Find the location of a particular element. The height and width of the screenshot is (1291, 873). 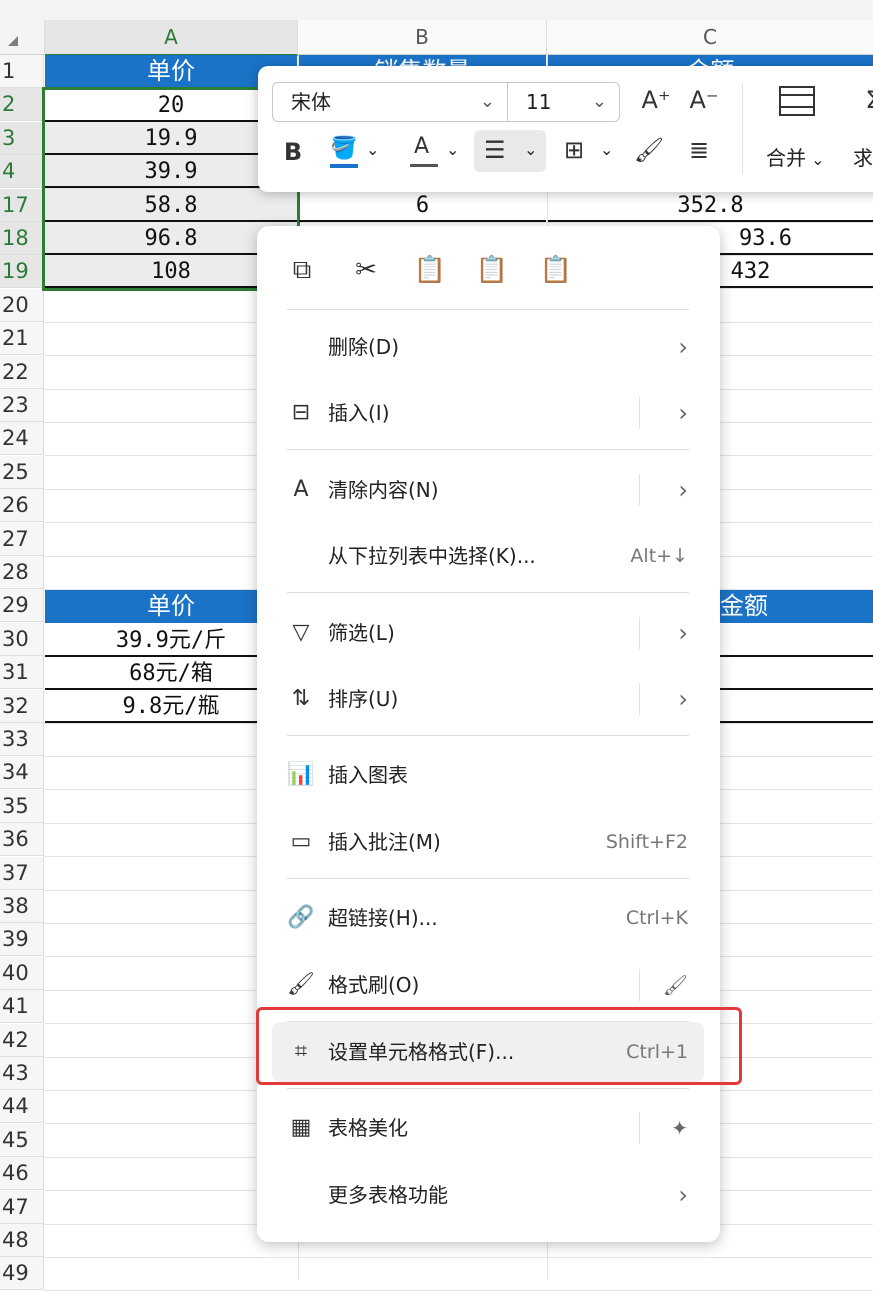

row-header: 3 is located at coordinates (22, 138).